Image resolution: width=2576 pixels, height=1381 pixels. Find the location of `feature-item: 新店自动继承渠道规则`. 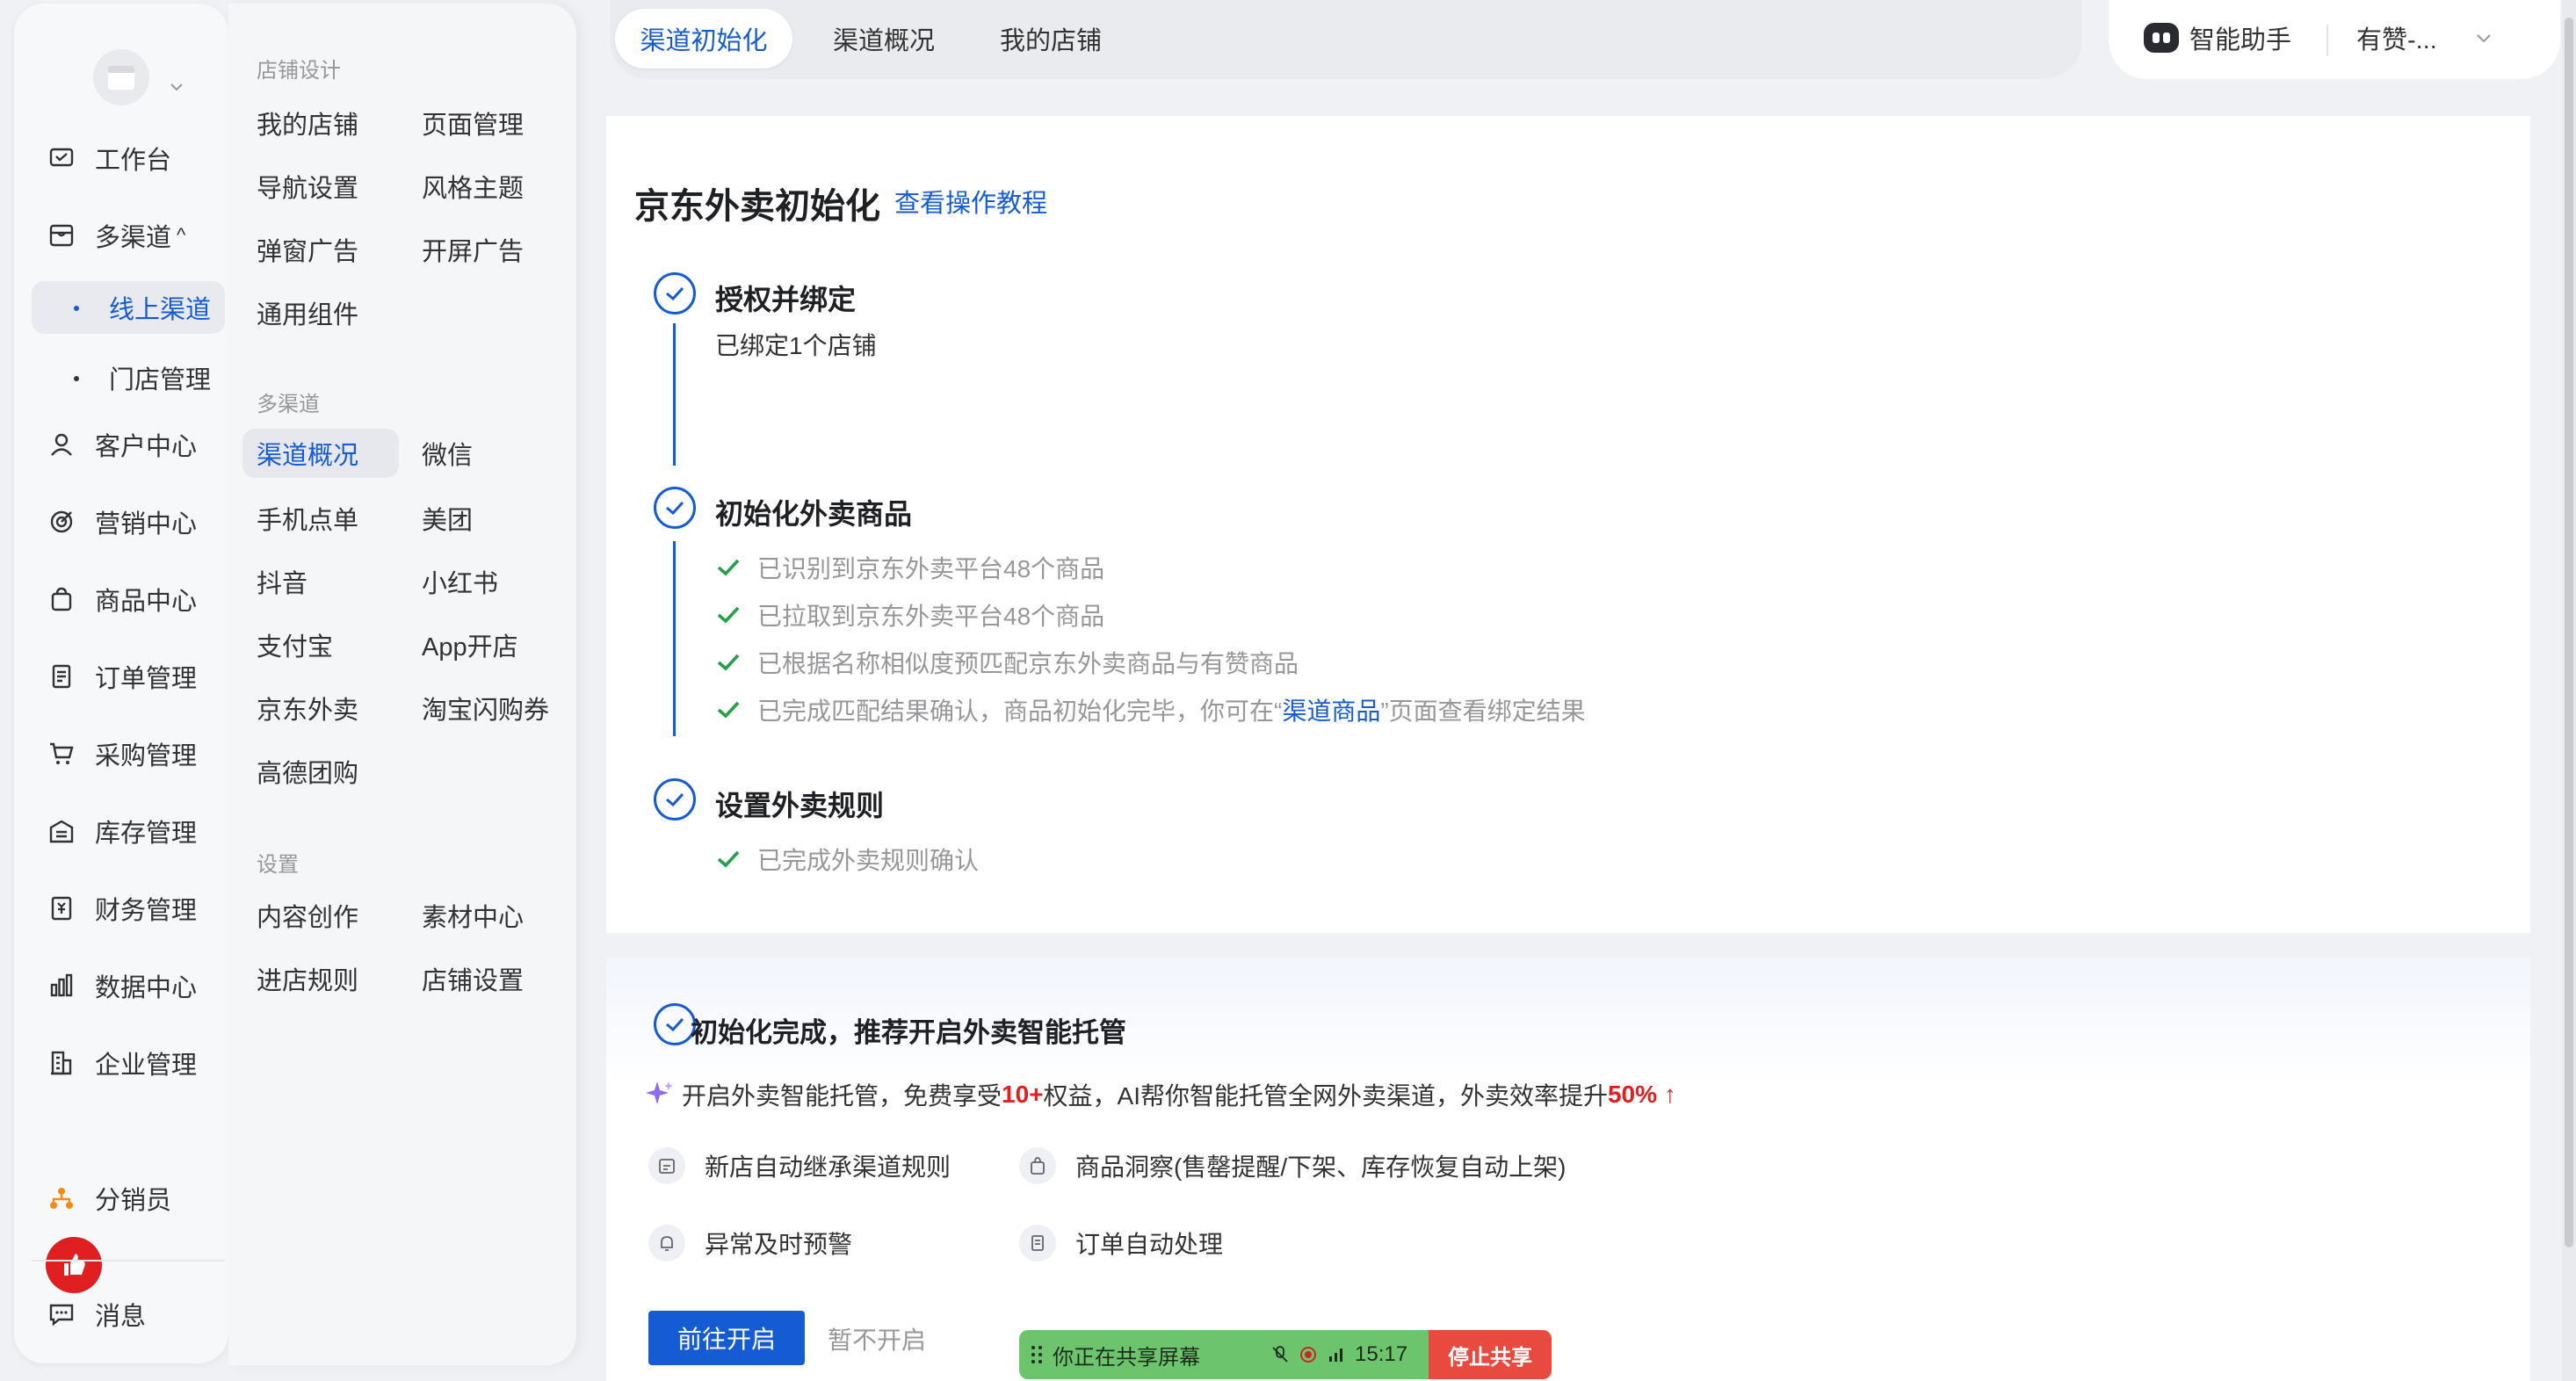

feature-item: 新店自动继承渠道规则 is located at coordinates (799, 1165).